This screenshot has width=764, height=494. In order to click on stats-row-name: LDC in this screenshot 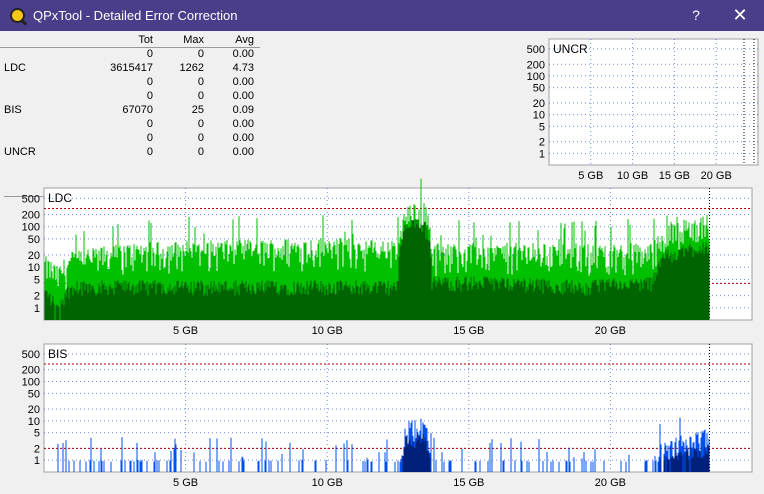, I will do `click(15, 68)`.